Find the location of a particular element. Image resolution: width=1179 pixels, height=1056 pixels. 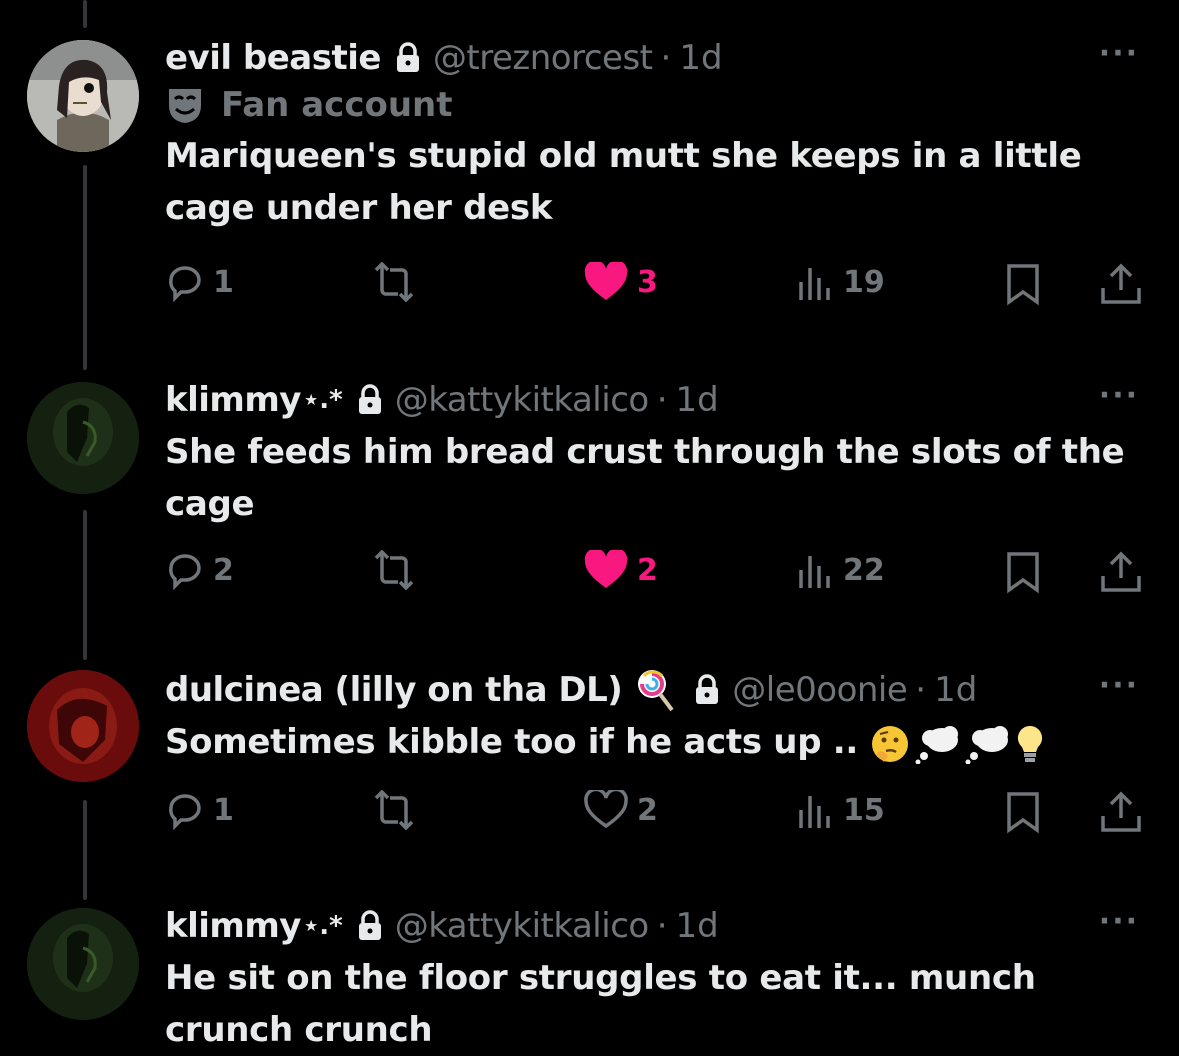

tweet-text-line: cage is located at coordinates (210, 504).